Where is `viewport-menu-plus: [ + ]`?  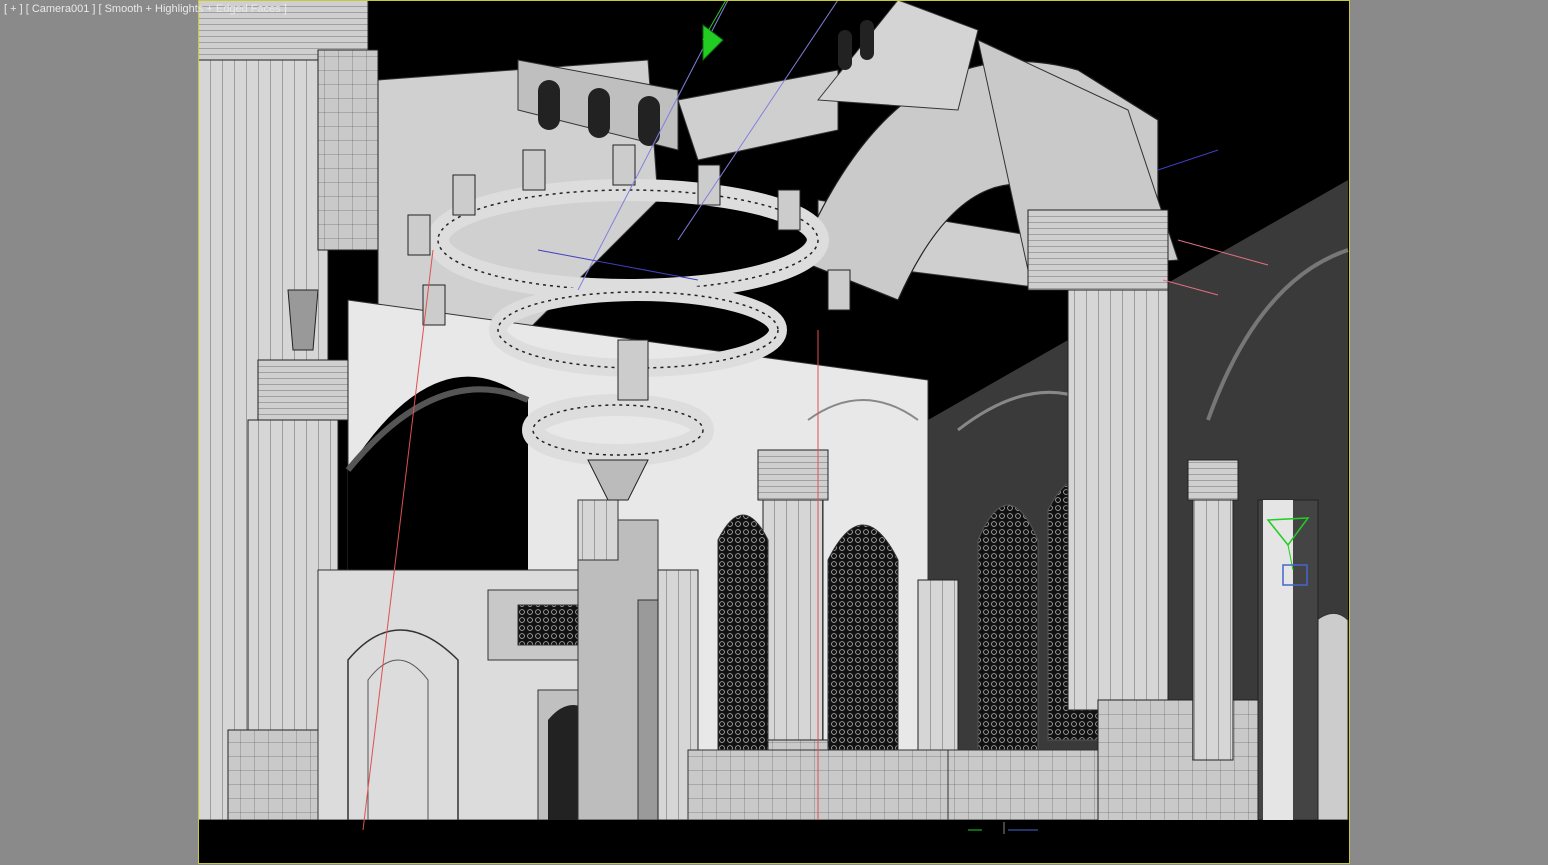
viewport-menu-plus: [ + ] is located at coordinates (13, 9).